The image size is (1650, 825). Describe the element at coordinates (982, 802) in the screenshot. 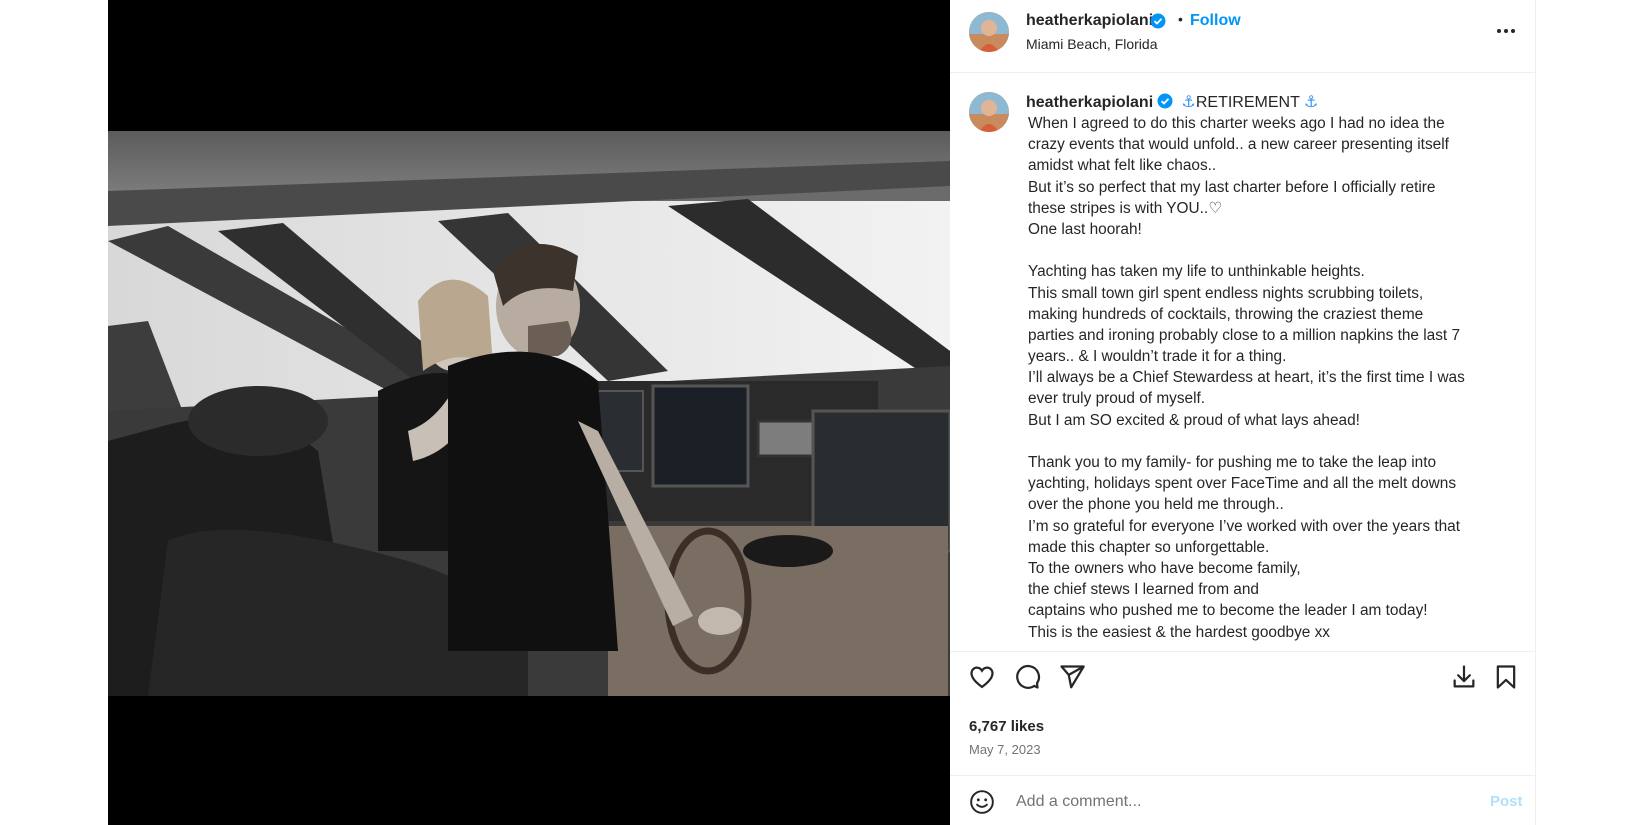

I see `emoji-icon` at that location.